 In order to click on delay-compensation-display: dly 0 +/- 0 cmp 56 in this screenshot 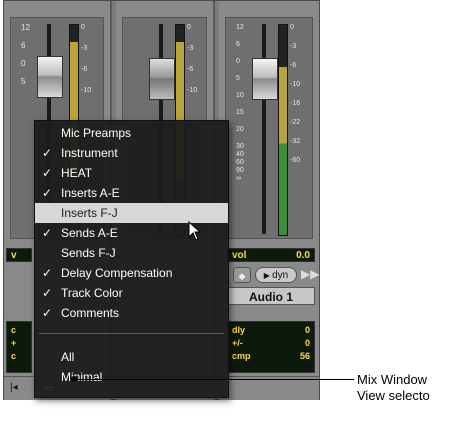, I will do `click(271, 347)`.